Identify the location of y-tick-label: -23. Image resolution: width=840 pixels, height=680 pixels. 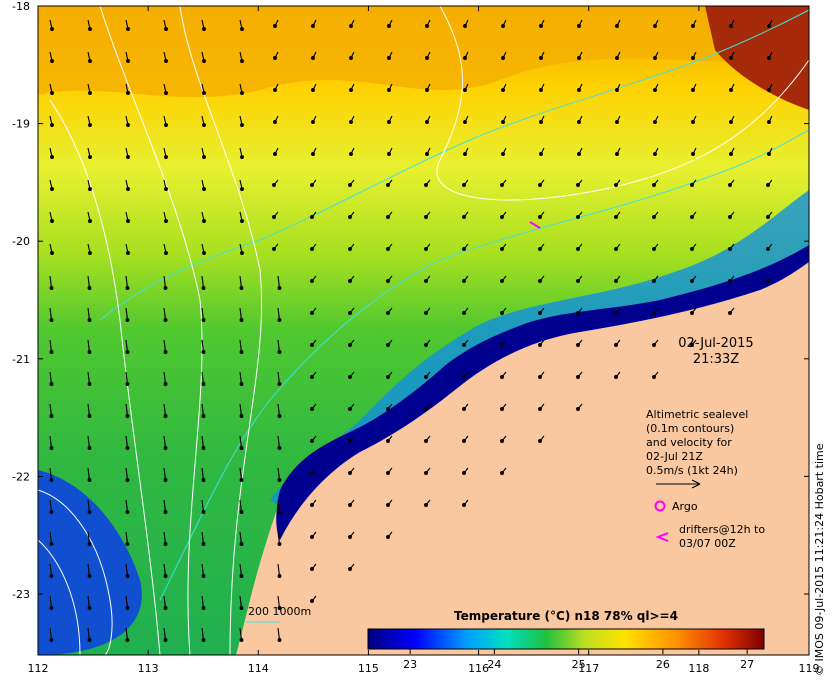
(21, 594).